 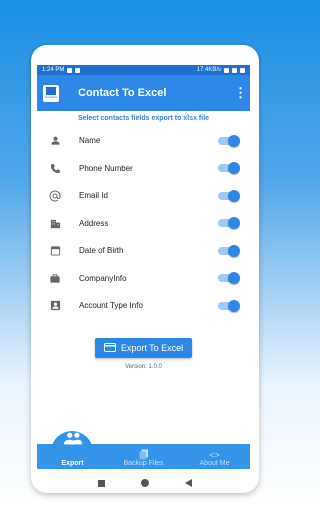 I want to click on system-navigation-bar, so click(x=145, y=483).